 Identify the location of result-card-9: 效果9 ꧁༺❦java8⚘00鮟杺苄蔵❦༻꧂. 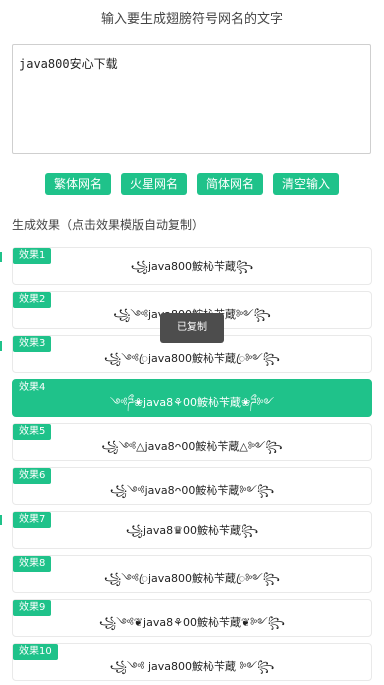
(192, 618).